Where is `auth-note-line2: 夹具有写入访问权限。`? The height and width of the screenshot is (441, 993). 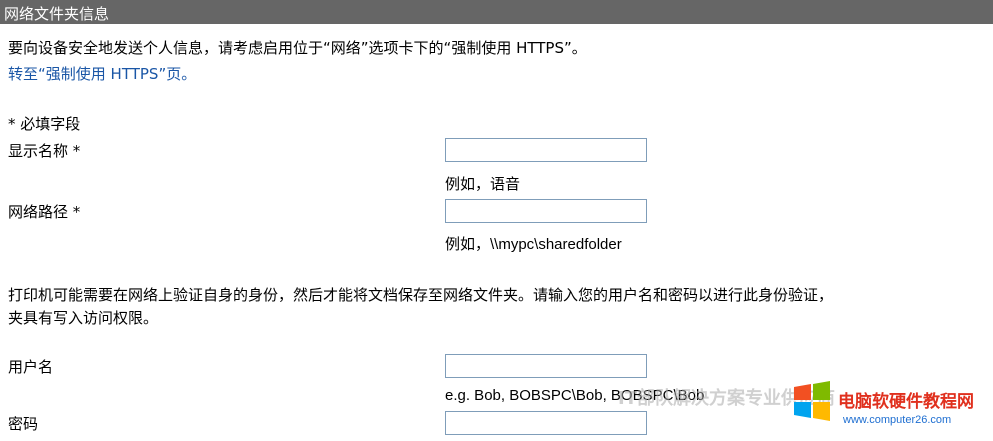 auth-note-line2: 夹具有写入访问权限。 is located at coordinates (83, 318).